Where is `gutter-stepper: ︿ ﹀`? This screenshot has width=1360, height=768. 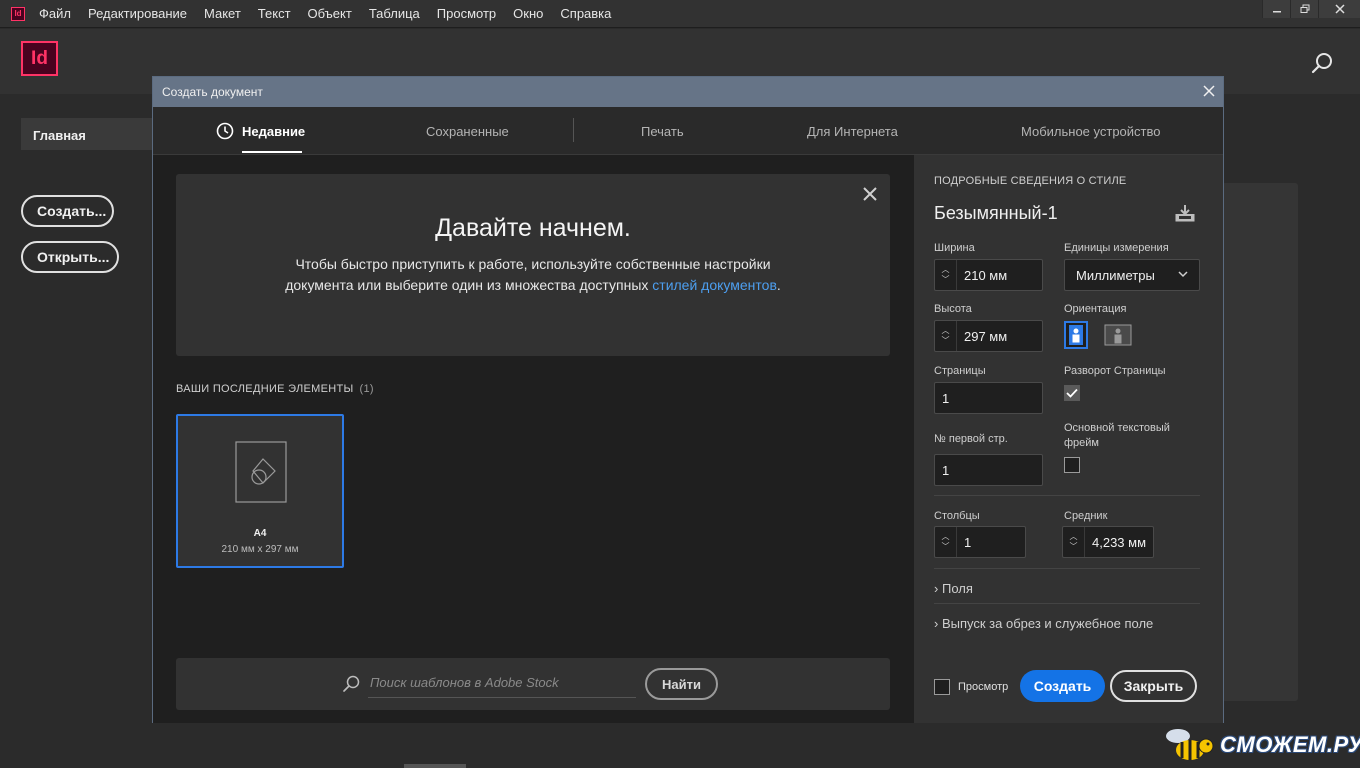
gutter-stepper: ︿ ﹀ is located at coordinates (1074, 542).